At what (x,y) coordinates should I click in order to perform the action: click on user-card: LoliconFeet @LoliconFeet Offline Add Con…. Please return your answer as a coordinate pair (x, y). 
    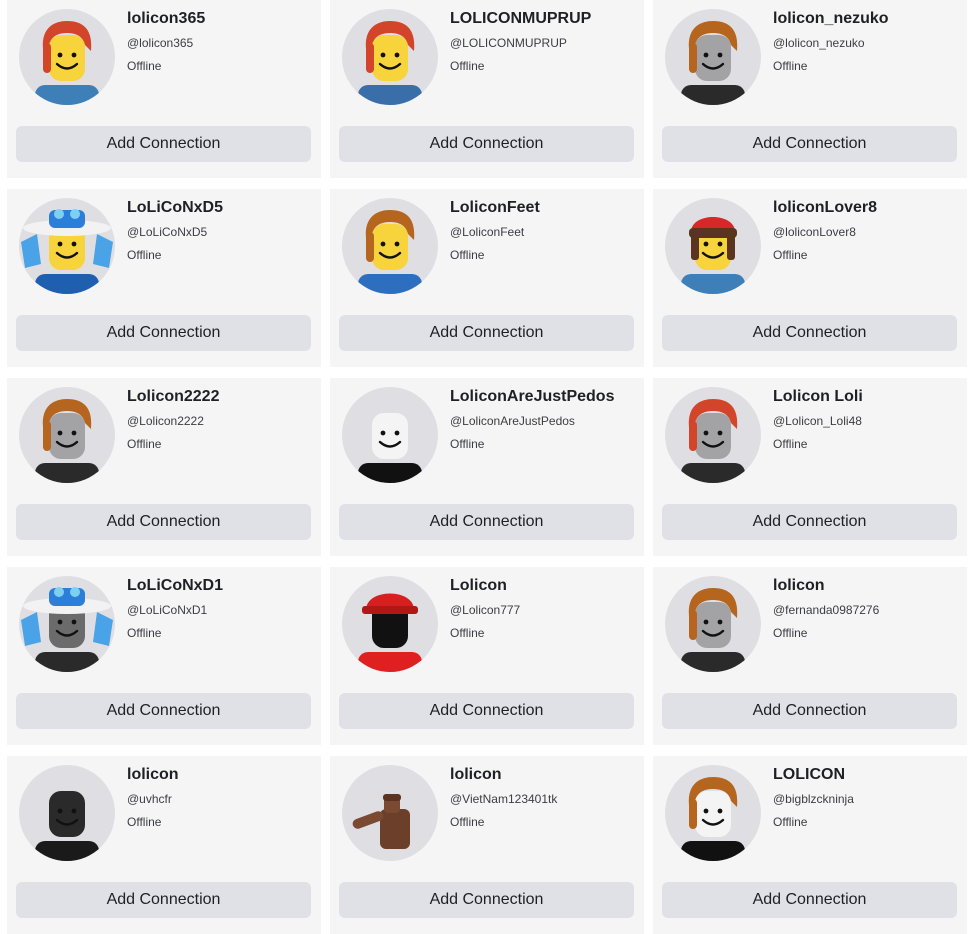
    Looking at the image, I should click on (487, 278).